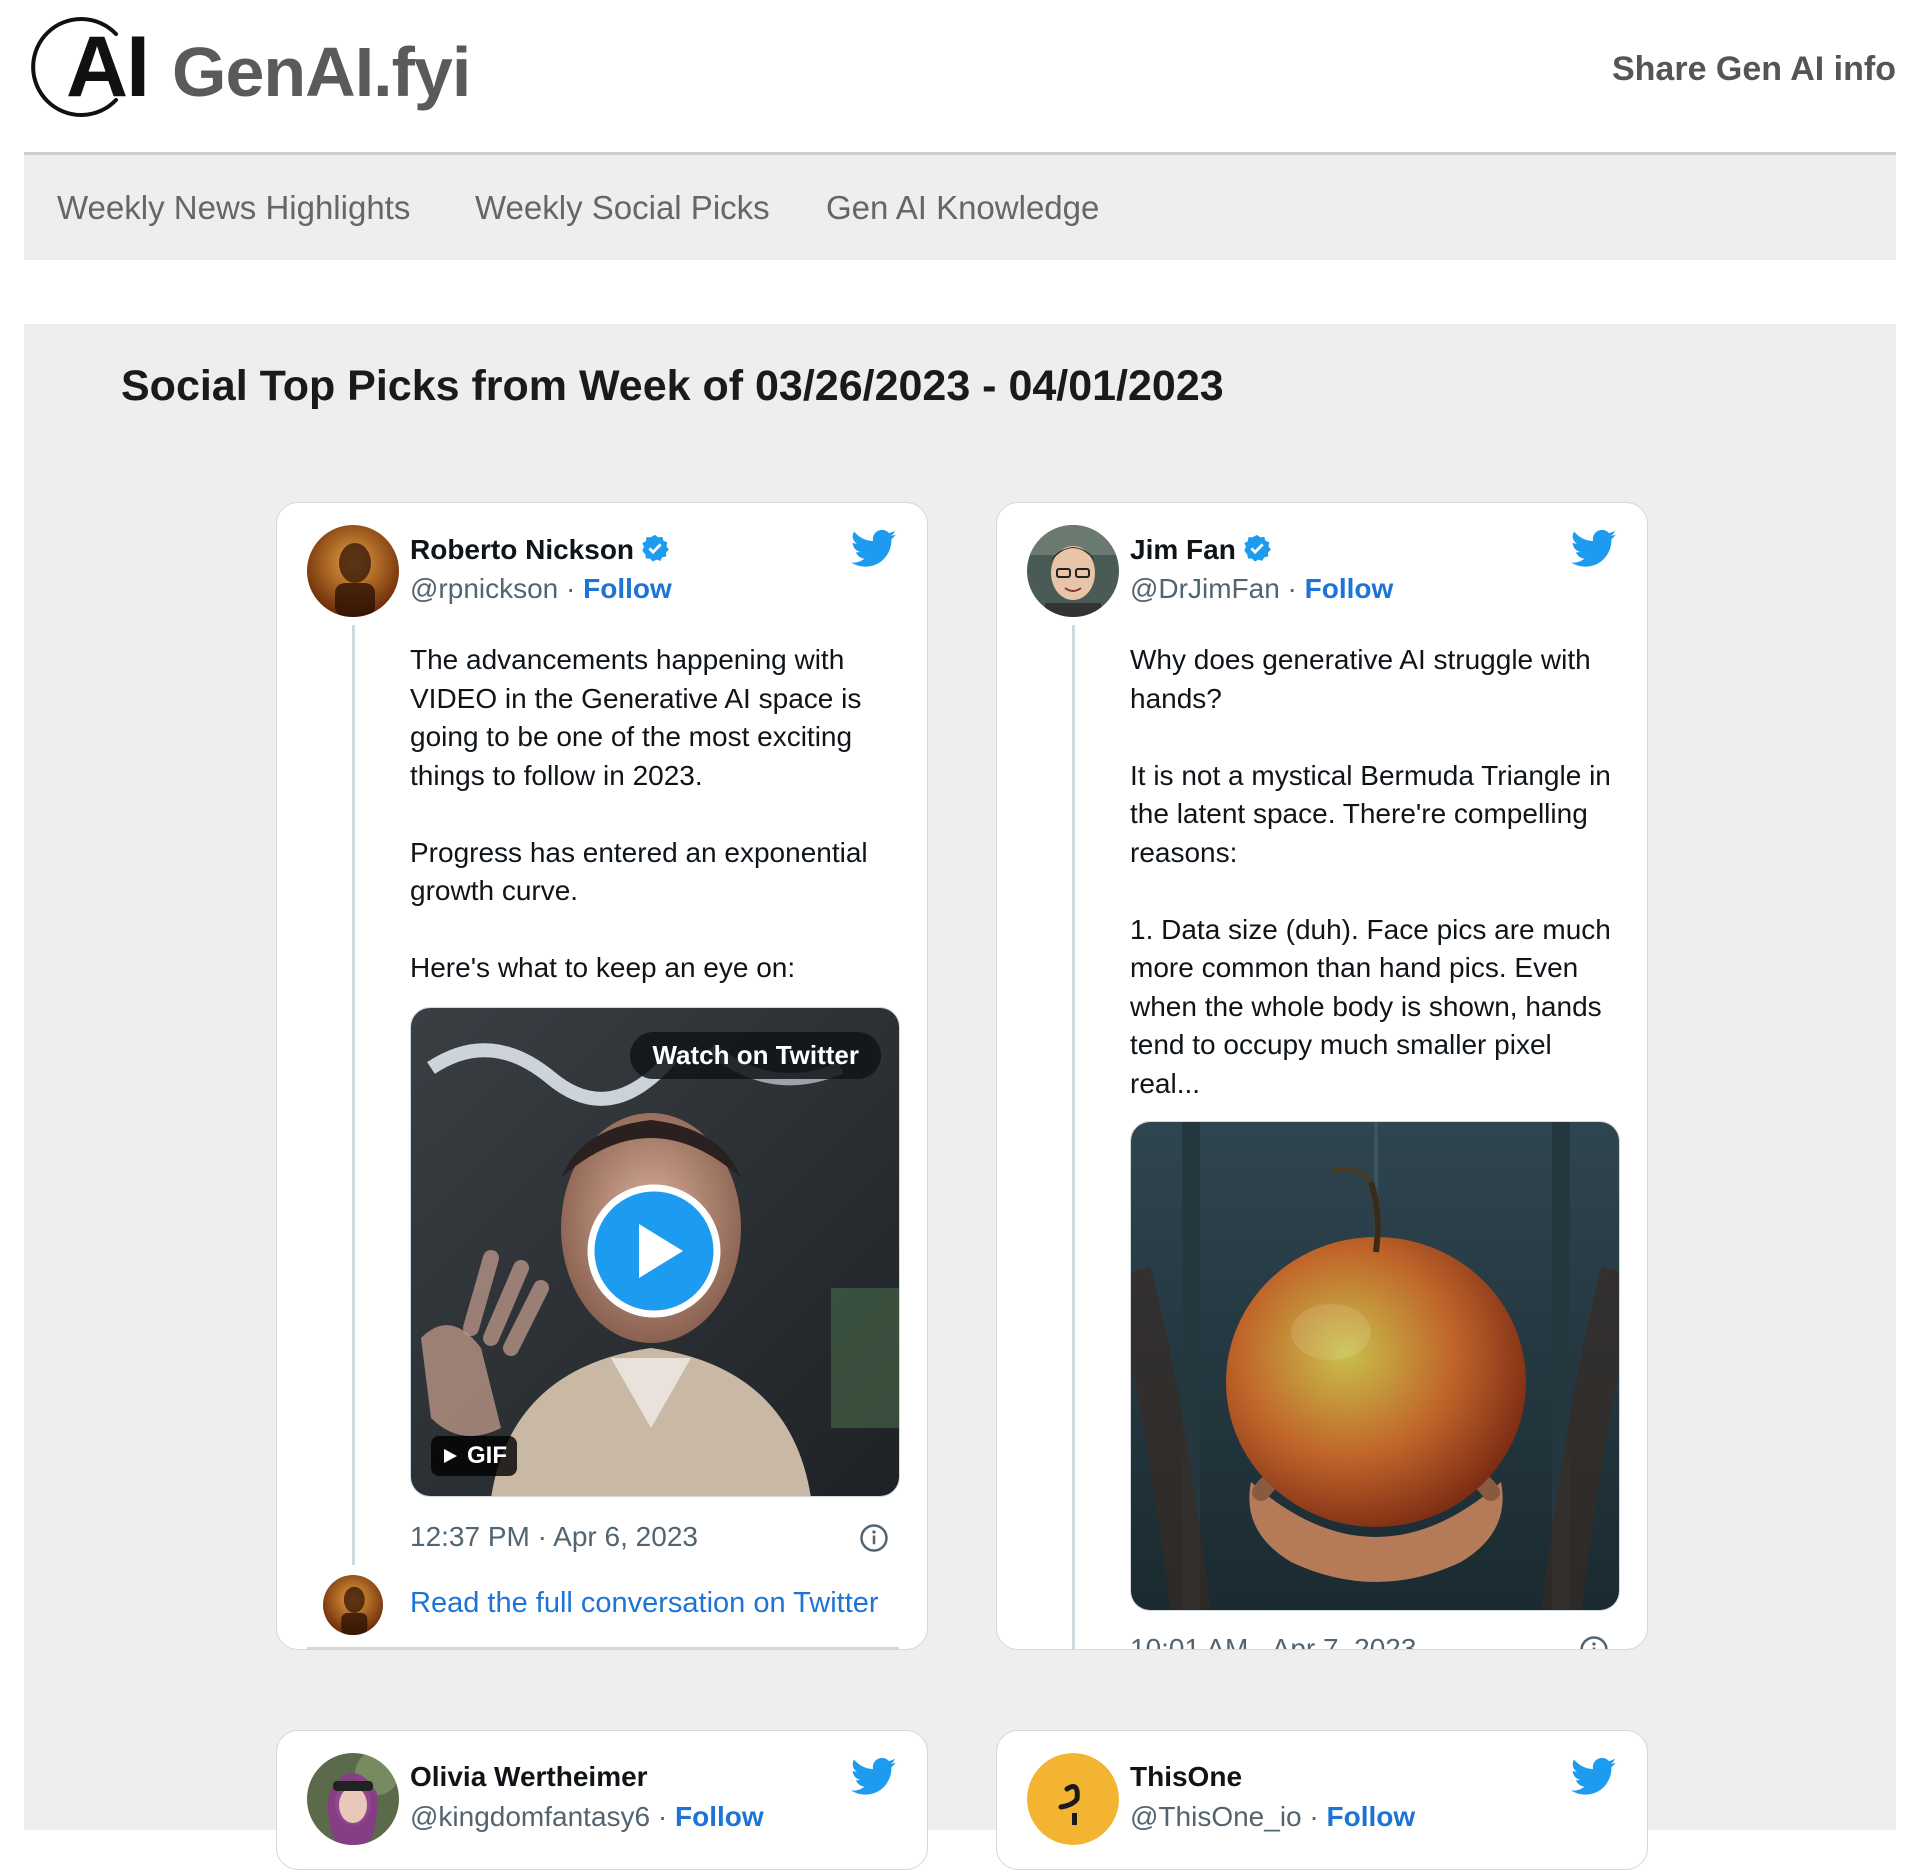 The height and width of the screenshot is (1870, 1920). What do you see at coordinates (554, 1537) in the screenshot?
I see `tweet-timestamp: 12:37 PM · Apr 6, 2023` at bounding box center [554, 1537].